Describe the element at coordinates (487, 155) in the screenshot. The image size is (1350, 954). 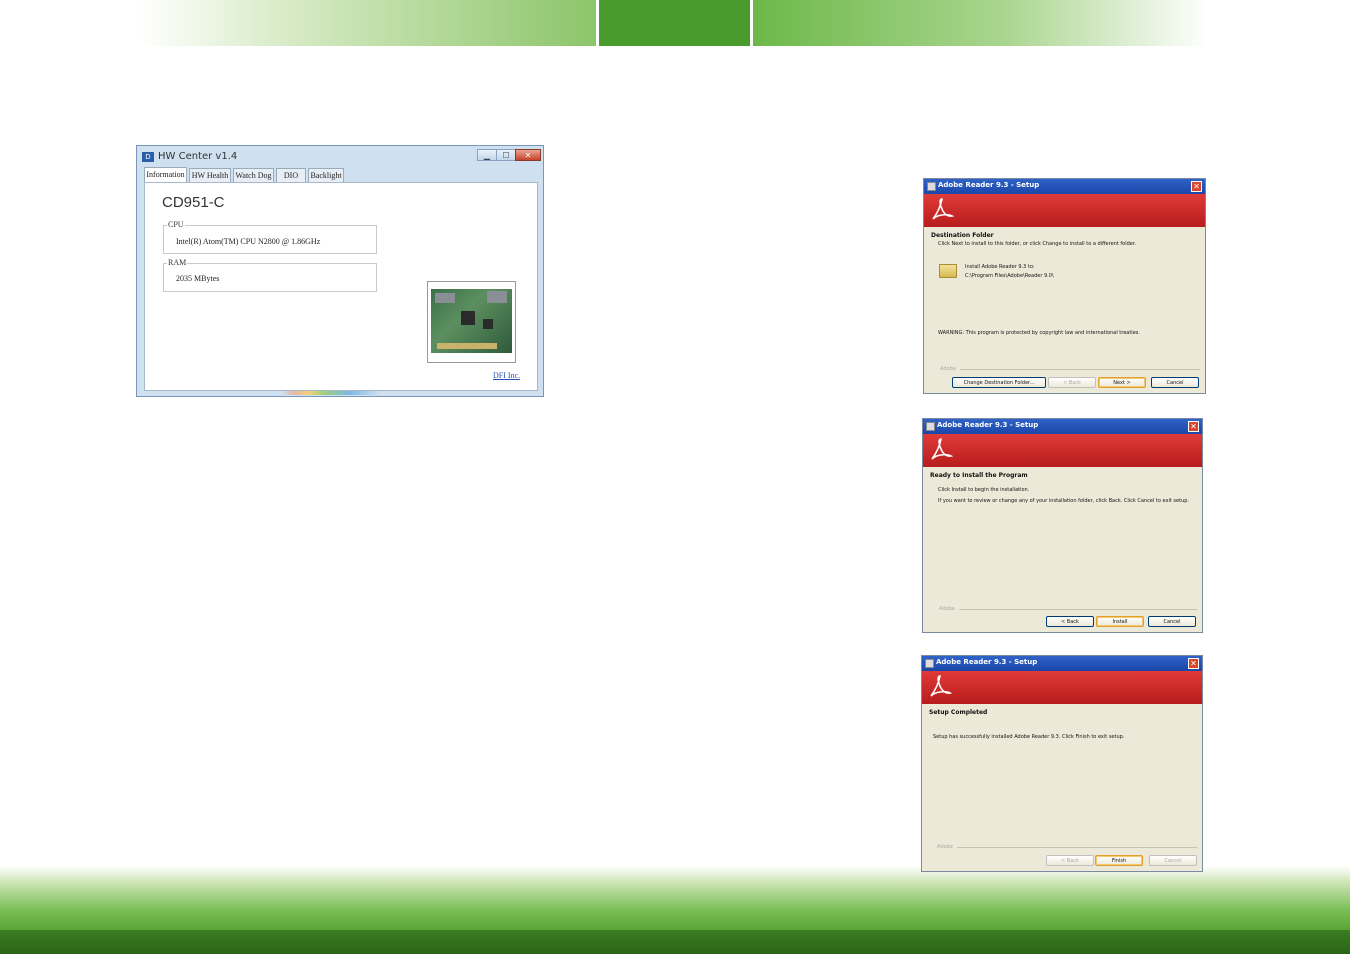
I see `minimize-button: ▁` at that location.